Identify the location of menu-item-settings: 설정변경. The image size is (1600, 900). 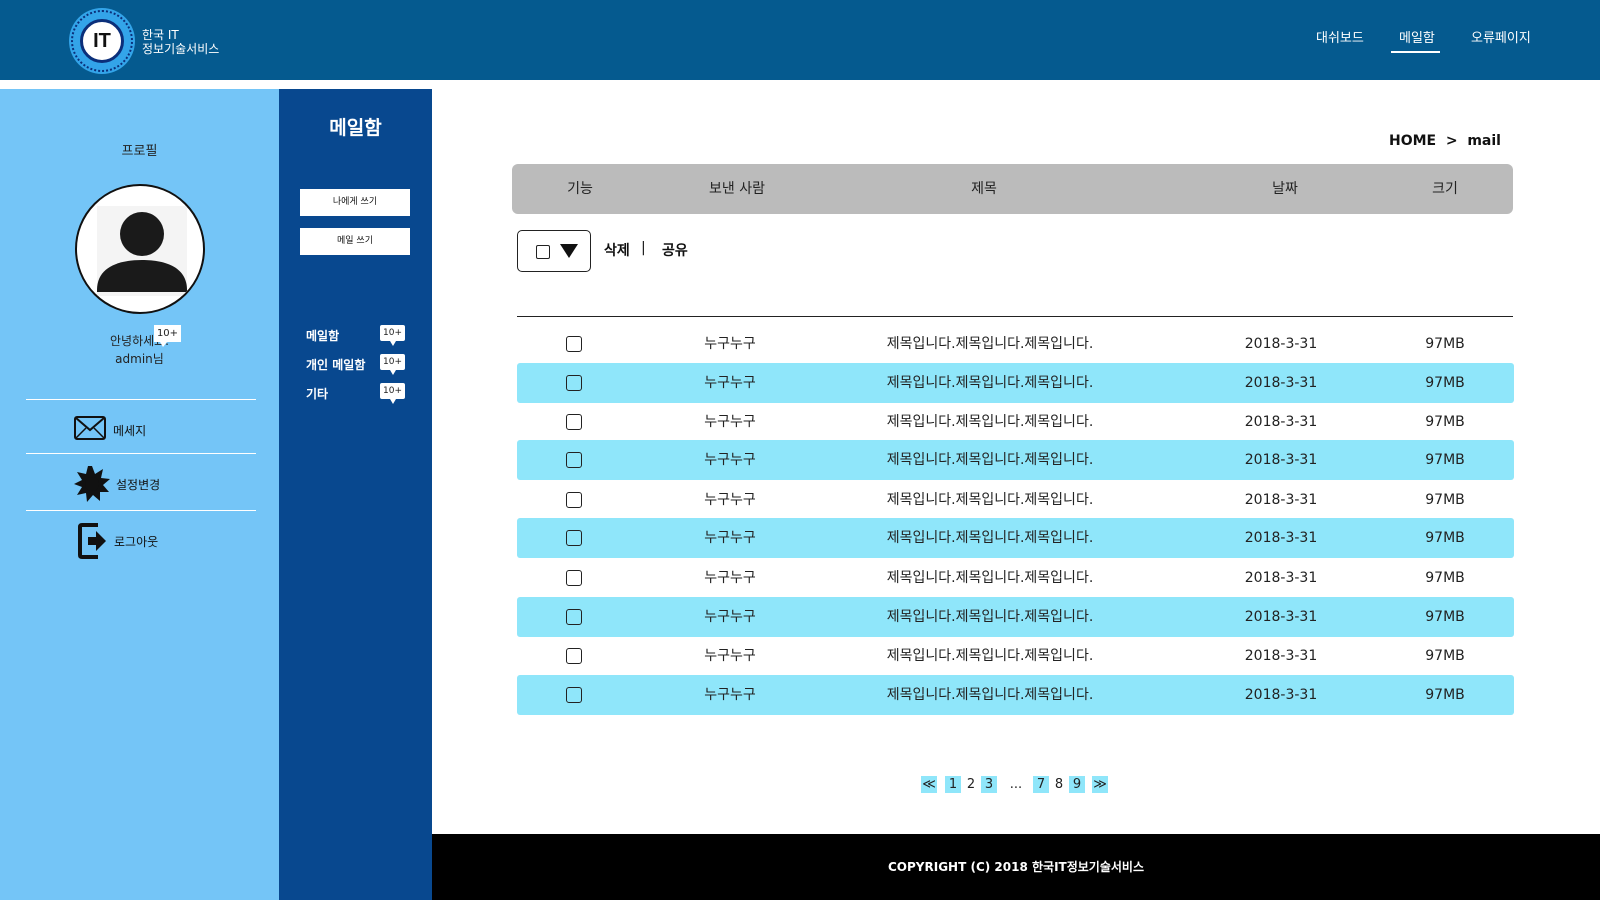
(138, 484).